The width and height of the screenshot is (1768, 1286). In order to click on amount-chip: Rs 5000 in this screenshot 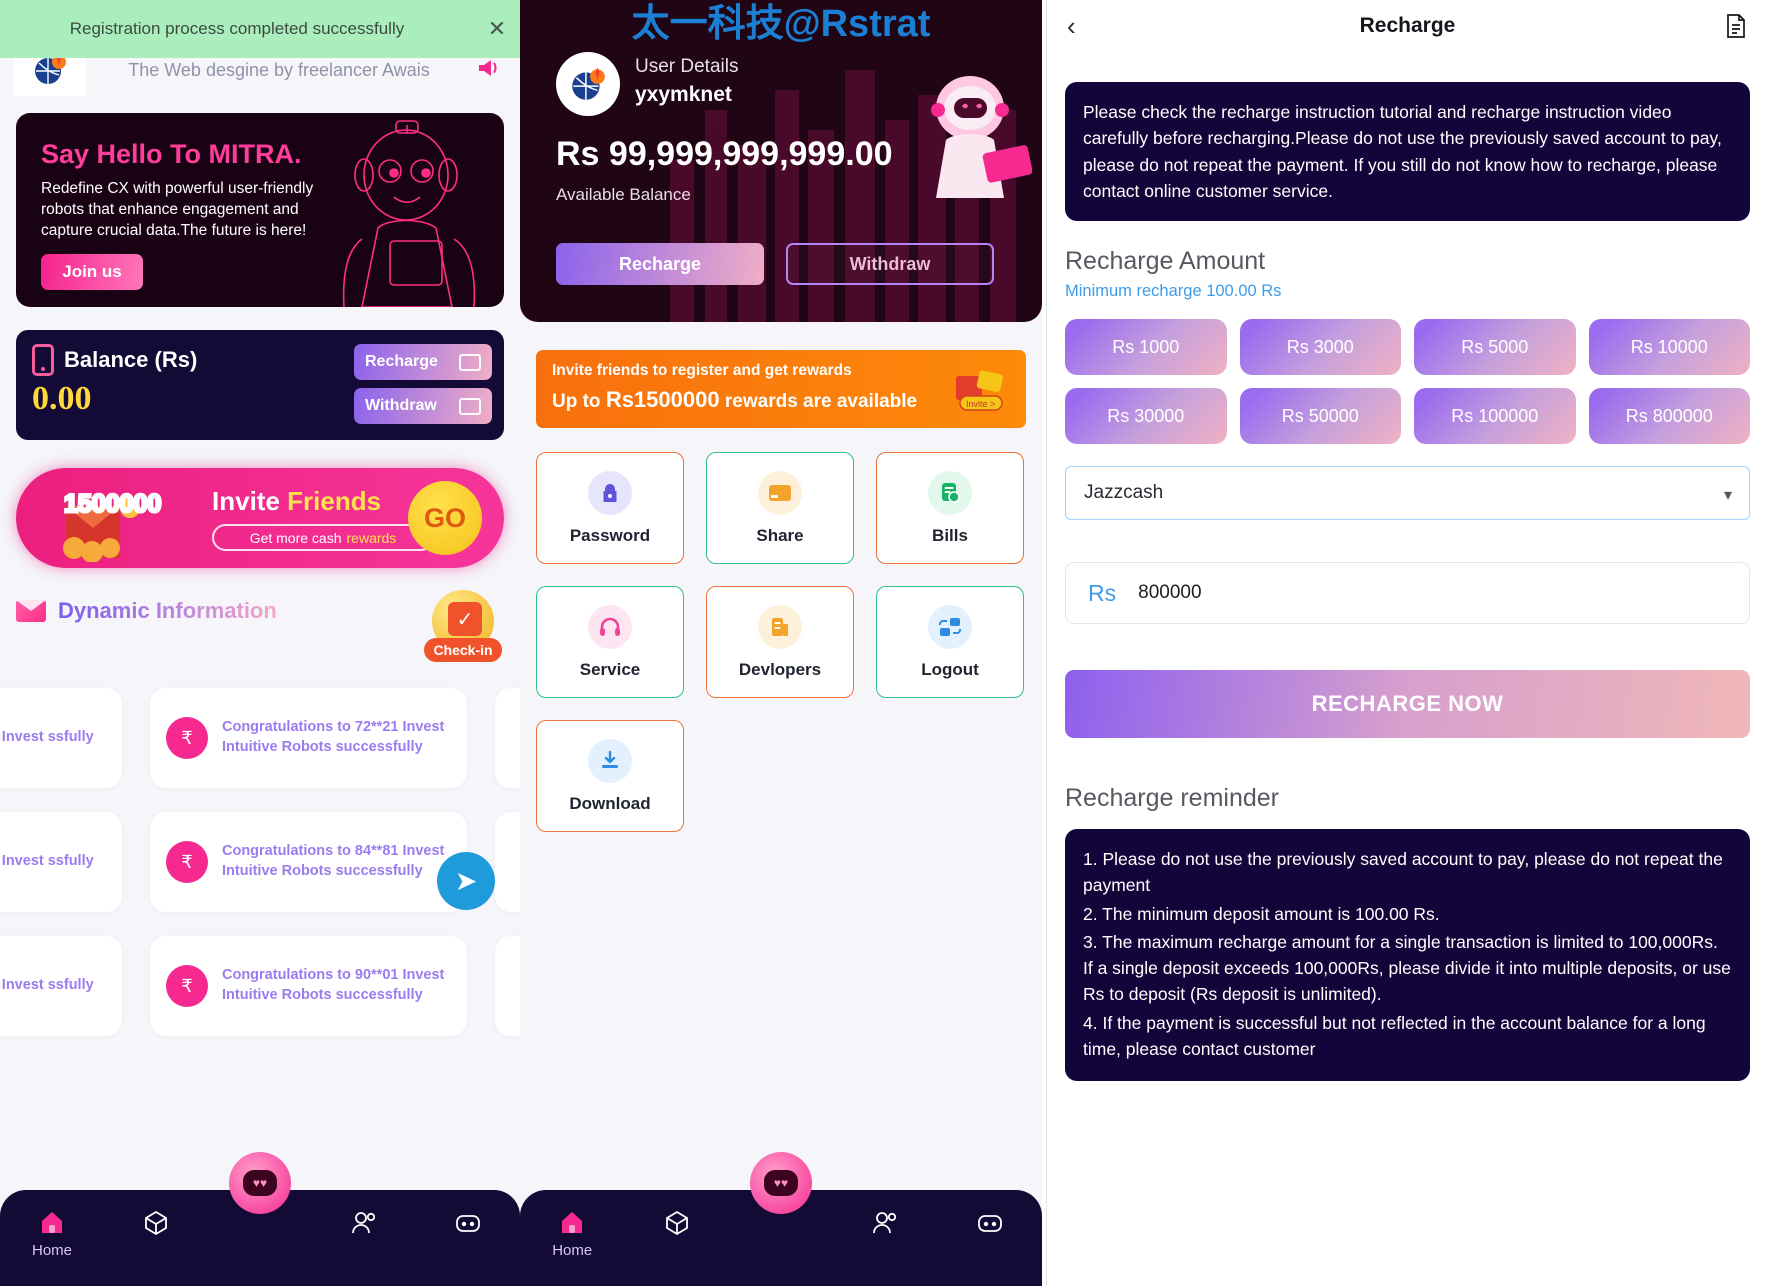, I will do `click(1495, 347)`.